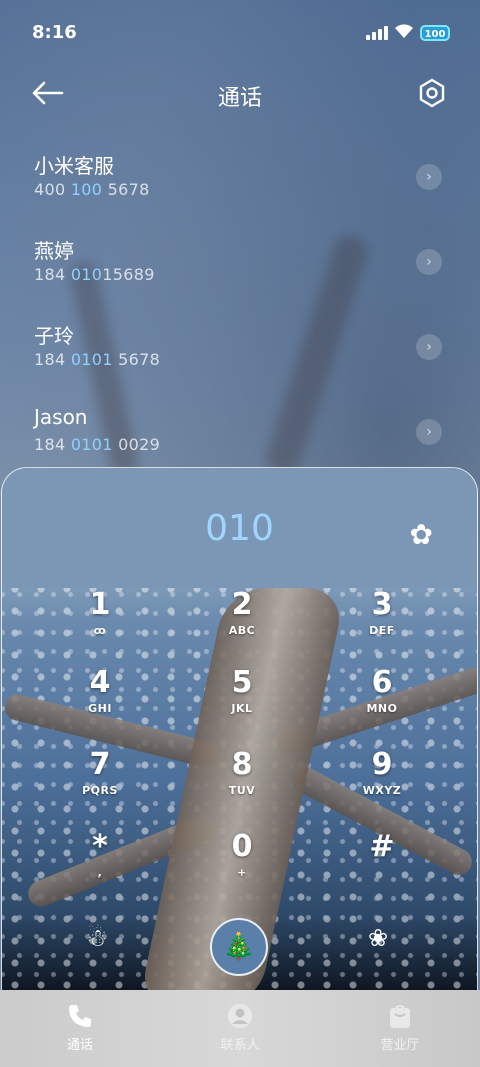  Describe the element at coordinates (378, 938) in the screenshot. I see `vase-icon: ❀` at that location.